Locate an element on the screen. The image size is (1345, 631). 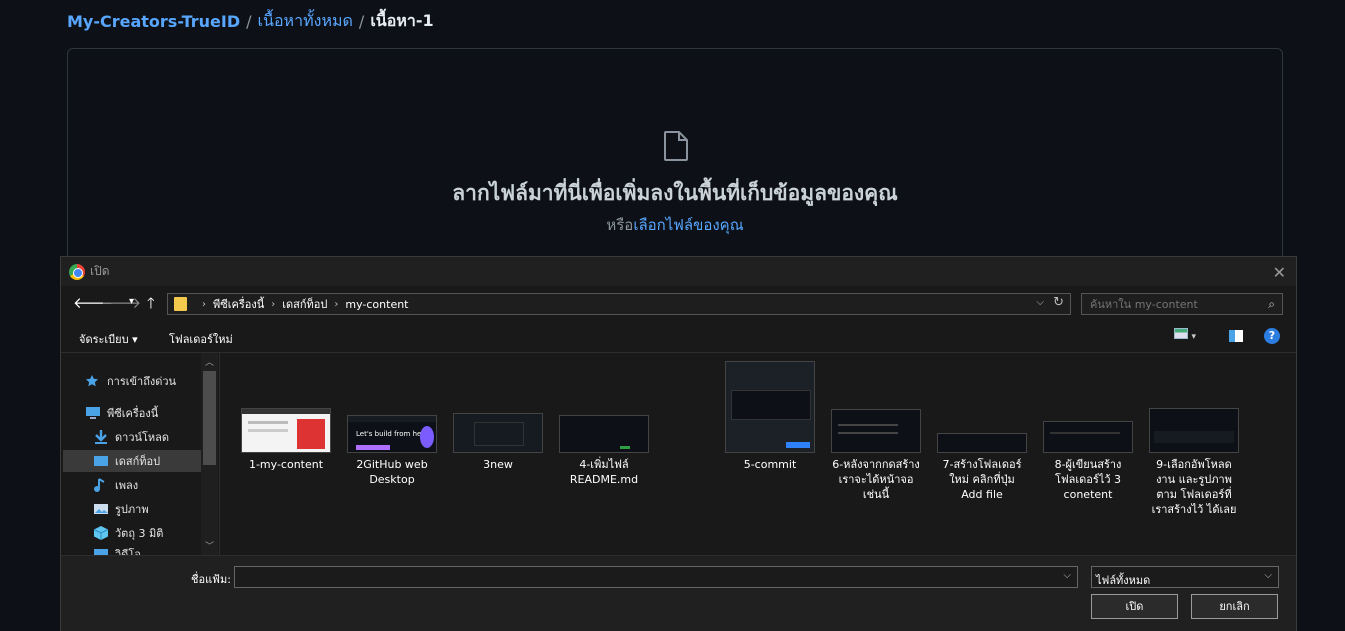
filename-input: ⌵ is located at coordinates (656, 577).